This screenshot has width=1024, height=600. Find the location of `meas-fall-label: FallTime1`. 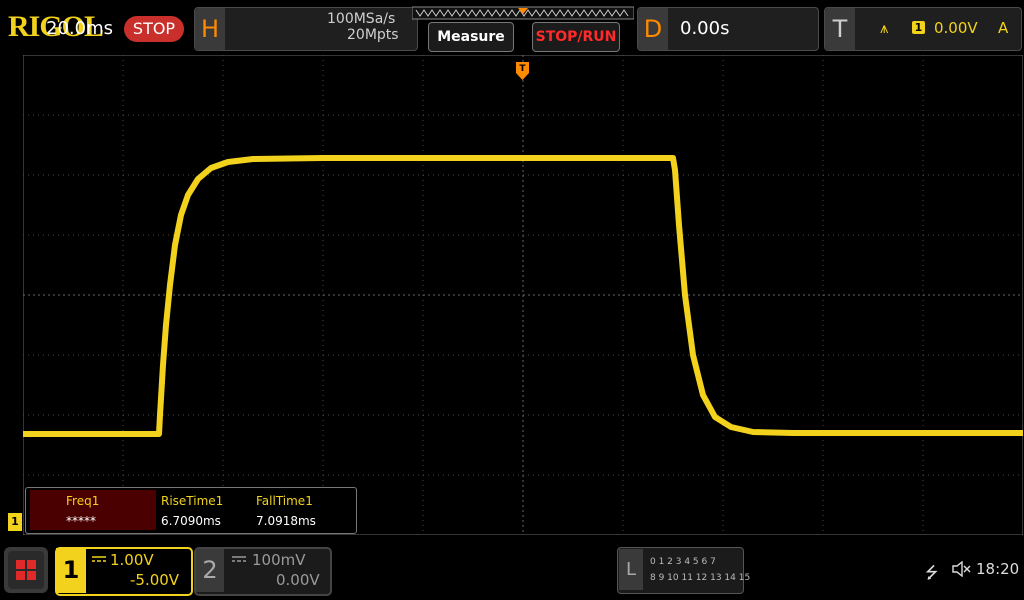

meas-fall-label: FallTime1 is located at coordinates (284, 501).